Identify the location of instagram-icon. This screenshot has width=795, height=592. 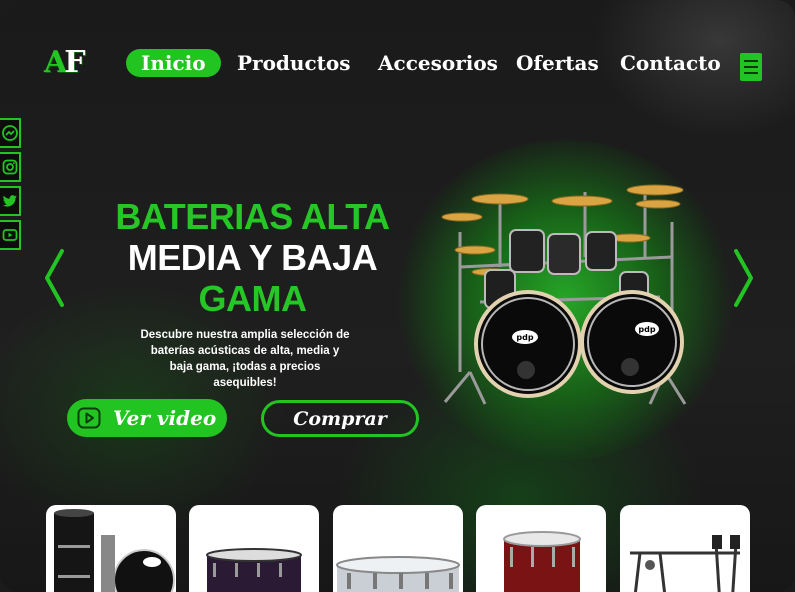
(10, 167).